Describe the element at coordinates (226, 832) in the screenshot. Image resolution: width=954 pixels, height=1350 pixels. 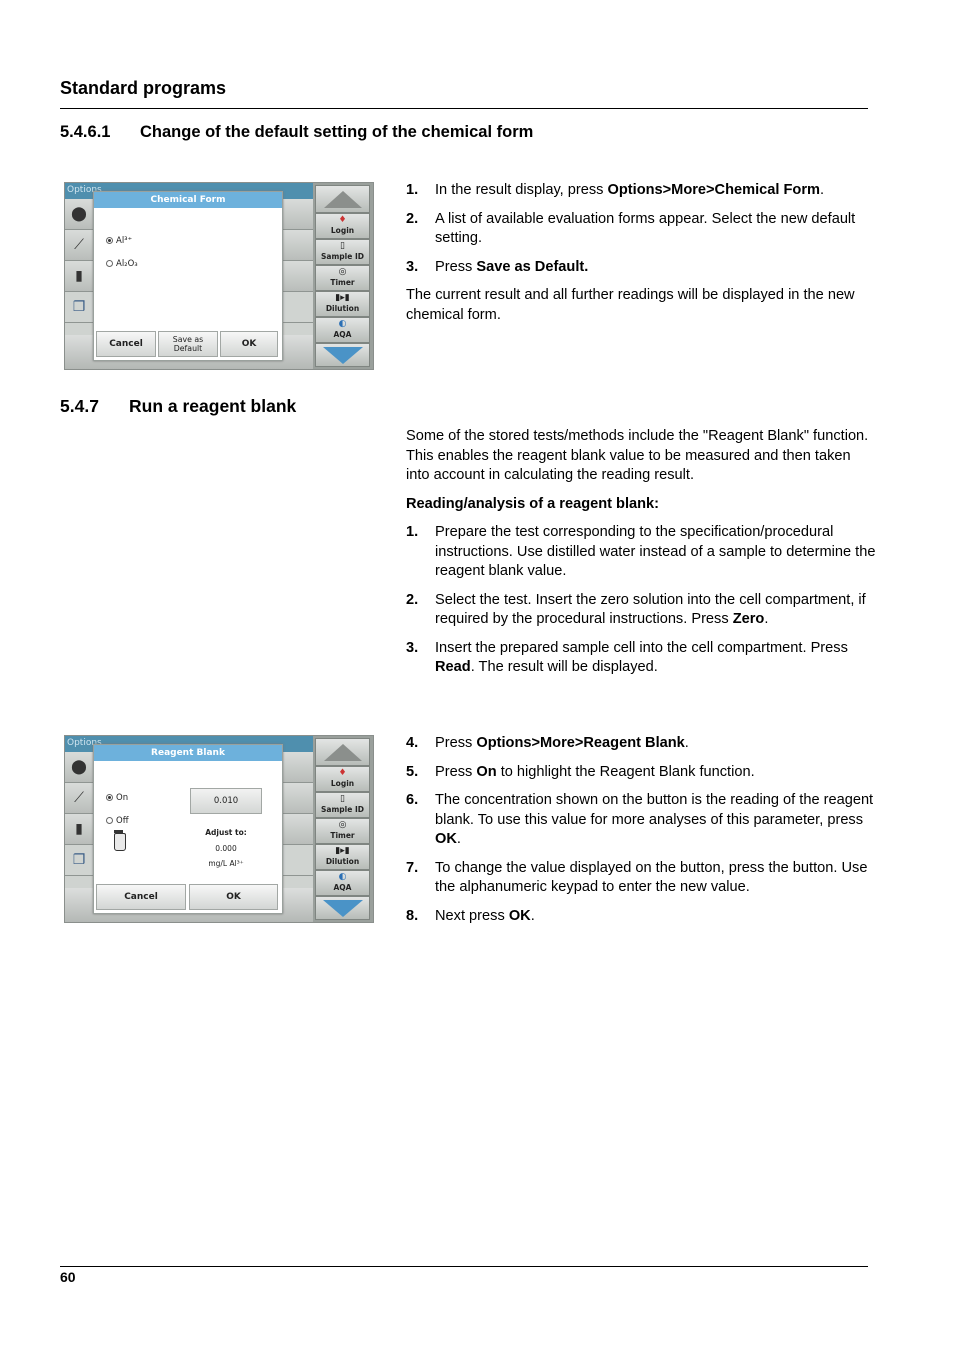
I see `adjust-label: Adjust to:` at that location.